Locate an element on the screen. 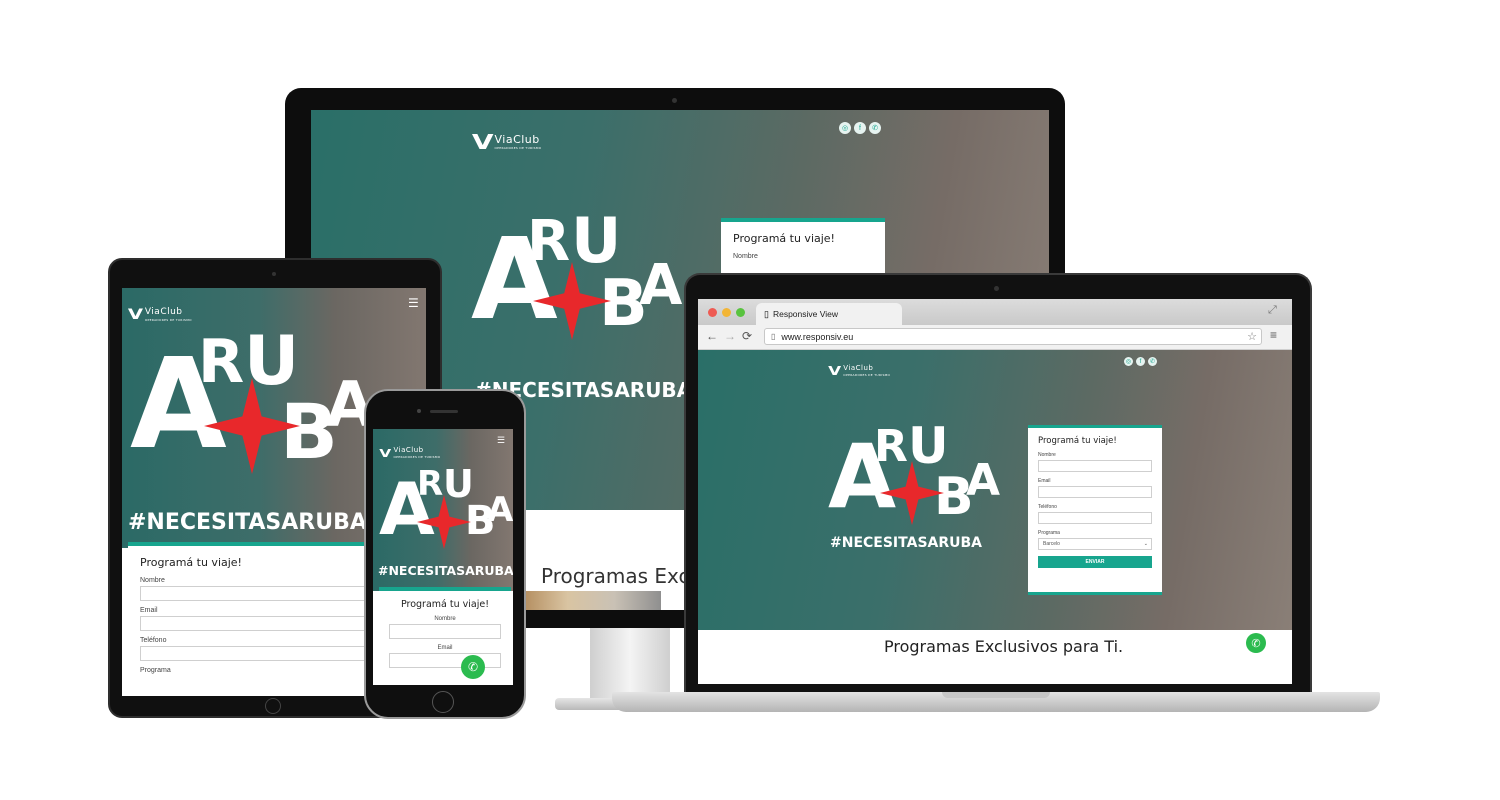  address-url: www.responsiv.eu is located at coordinates (817, 336).